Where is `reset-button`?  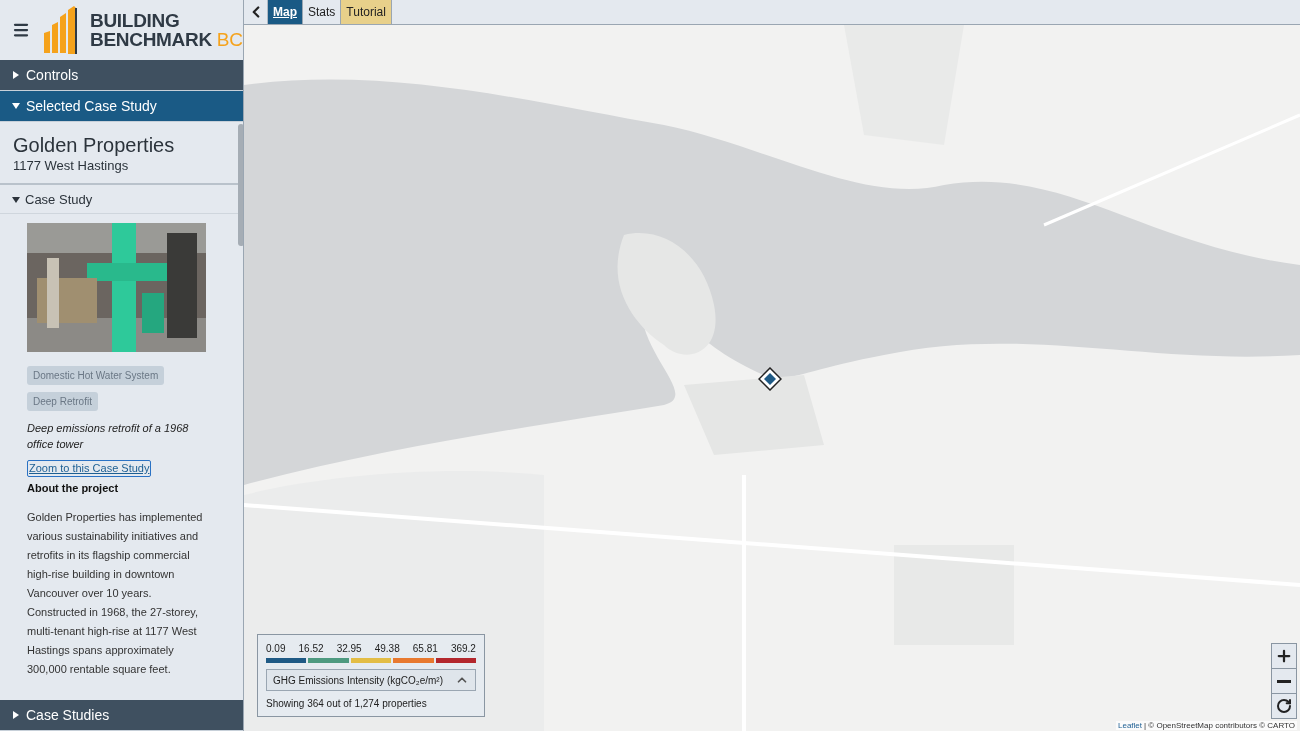
reset-button is located at coordinates (1284, 706).